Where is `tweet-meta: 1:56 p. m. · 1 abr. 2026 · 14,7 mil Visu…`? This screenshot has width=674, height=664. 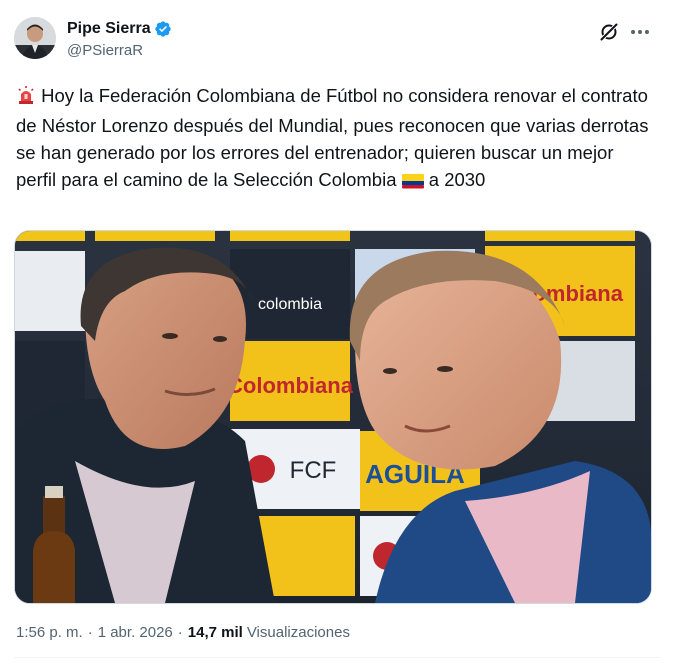
tweet-meta: 1:56 p. m. · 1 abr. 2026 · 14,7 mil Visu… is located at coordinates (183, 632).